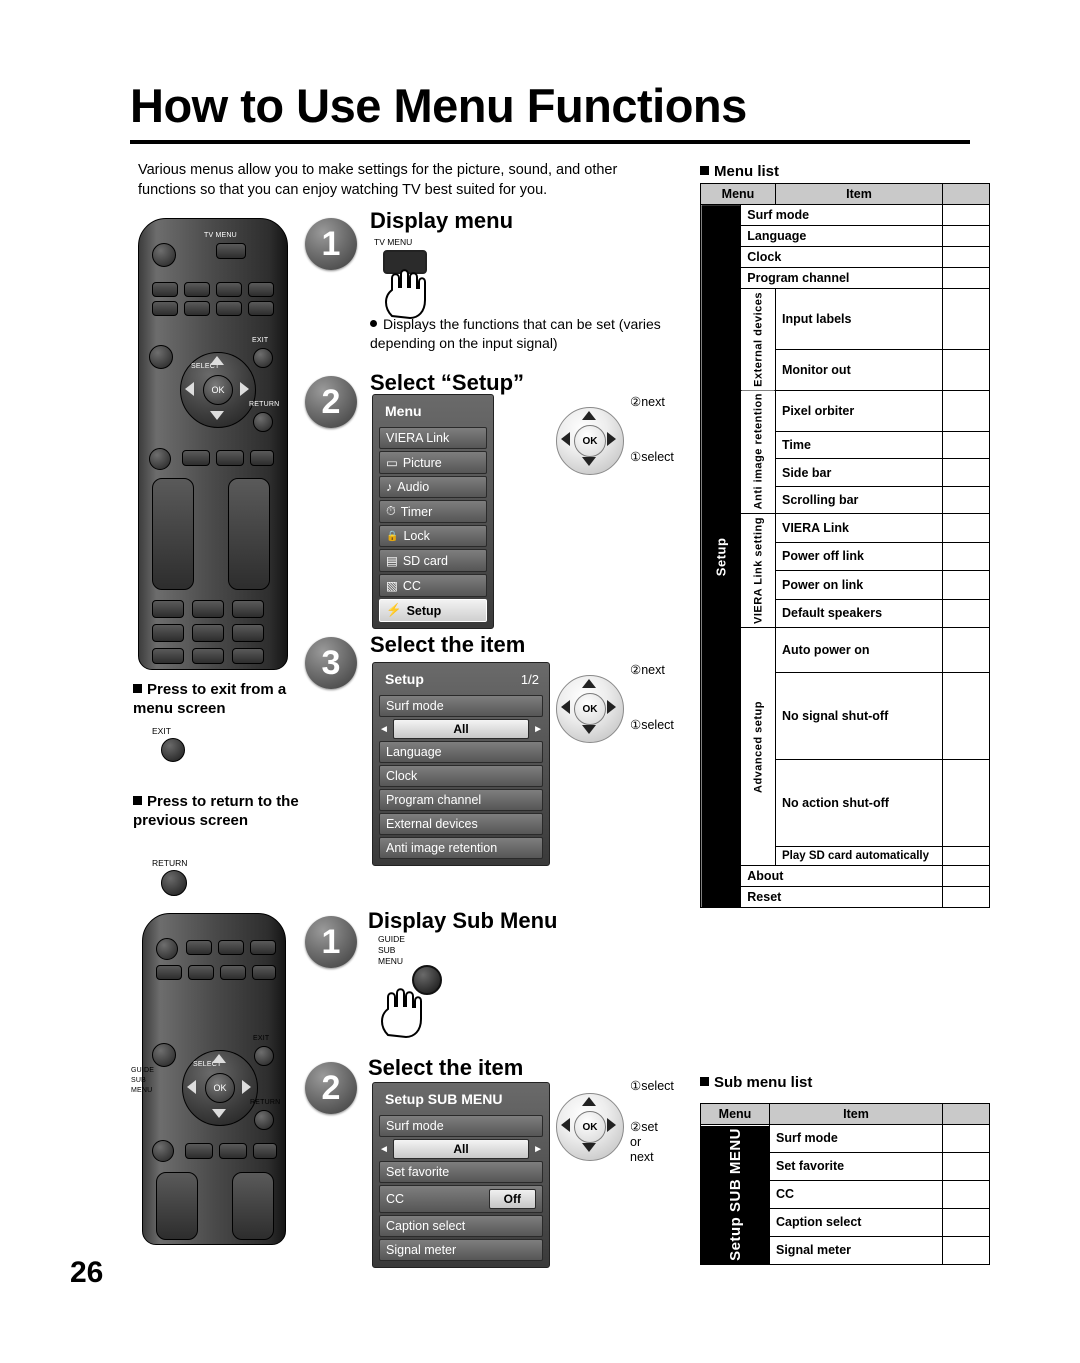  I want to click on sub-row-set-favorite: Set favorite, so click(856, 1166).